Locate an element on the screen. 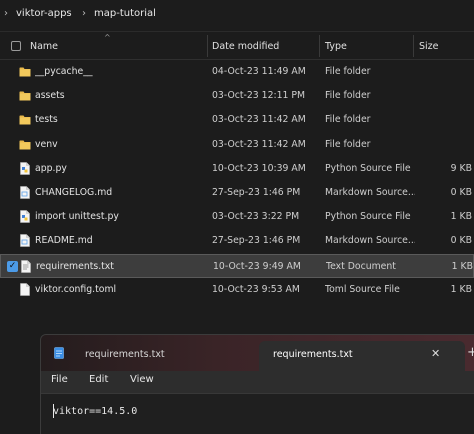 The height and width of the screenshot is (434, 474). file-date: 03-Oct-23 3:22 PM is located at coordinates (256, 217).